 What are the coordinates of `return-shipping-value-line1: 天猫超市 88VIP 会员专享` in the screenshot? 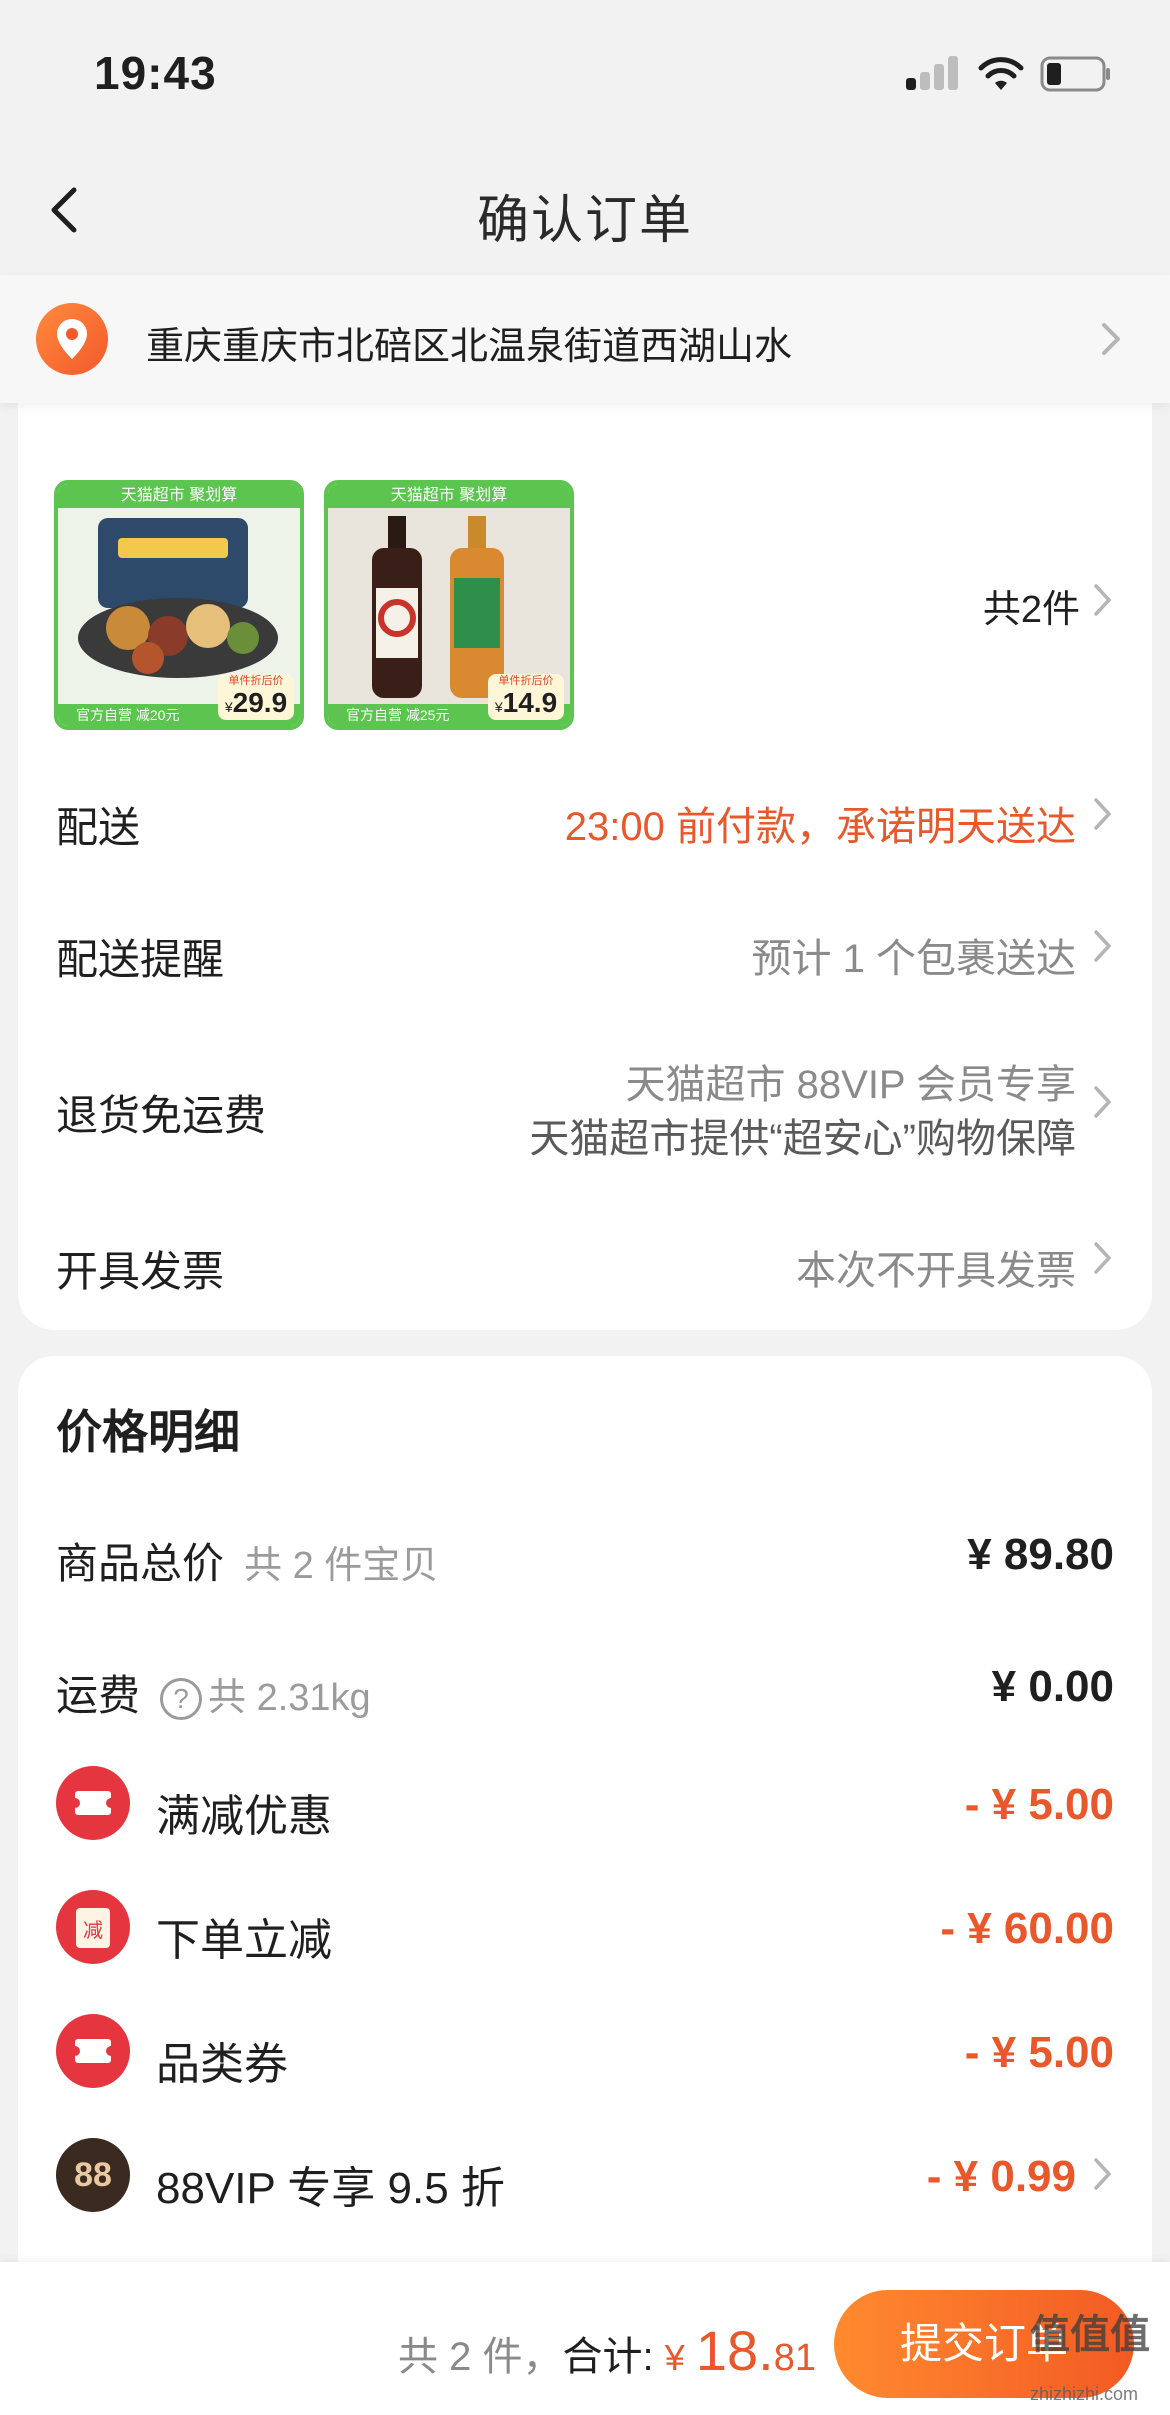 It's located at (850, 1085).